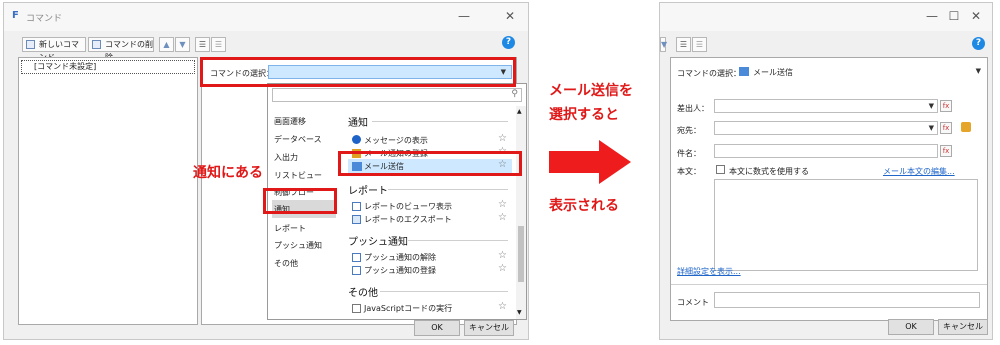 This screenshot has height=345, width=1000. I want to click on scroll-up-icon: ▲, so click(519, 111).